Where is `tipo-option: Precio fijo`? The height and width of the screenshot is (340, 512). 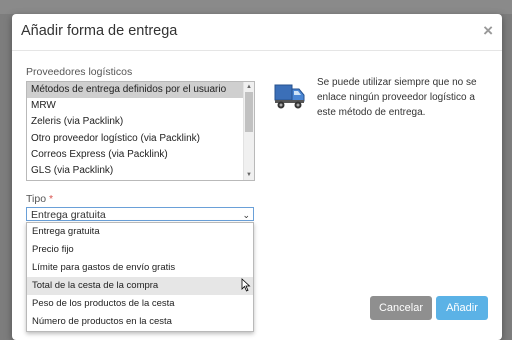
tipo-option: Precio fijo is located at coordinates (140, 250).